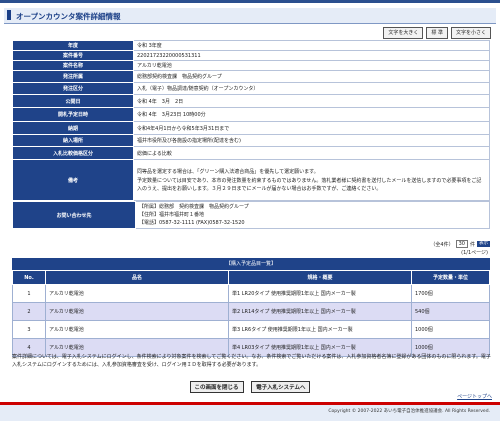  What do you see at coordinates (9, 15) in the screenshot?
I see `title-marker` at bounding box center [9, 15].